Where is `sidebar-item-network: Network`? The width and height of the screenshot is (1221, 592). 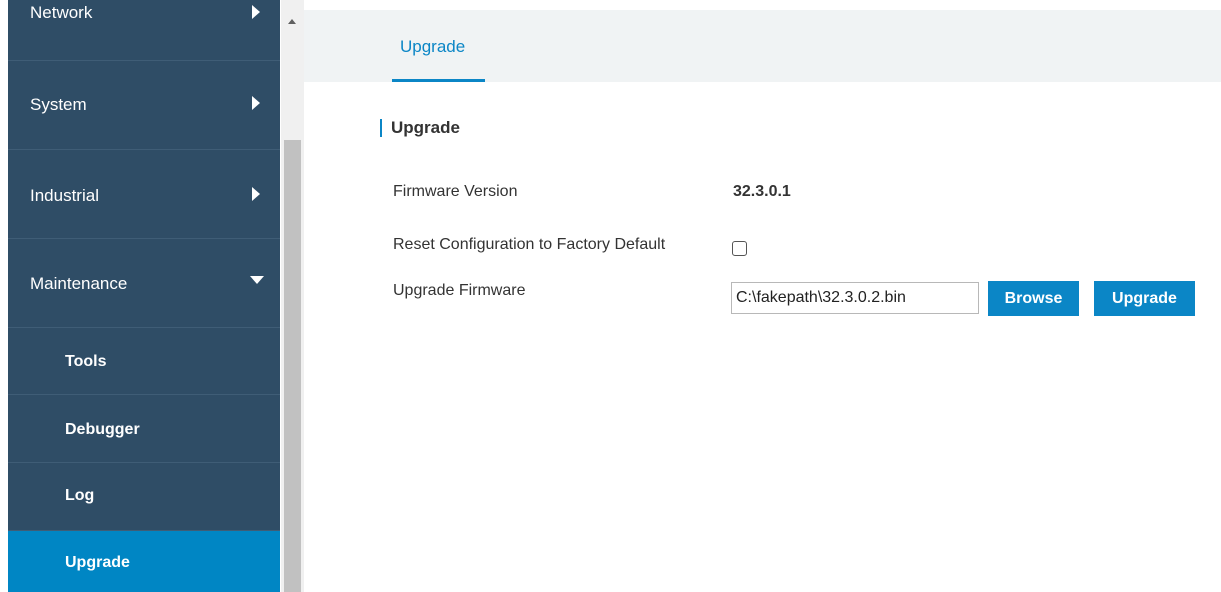
sidebar-item-network: Network is located at coordinates (144, 30).